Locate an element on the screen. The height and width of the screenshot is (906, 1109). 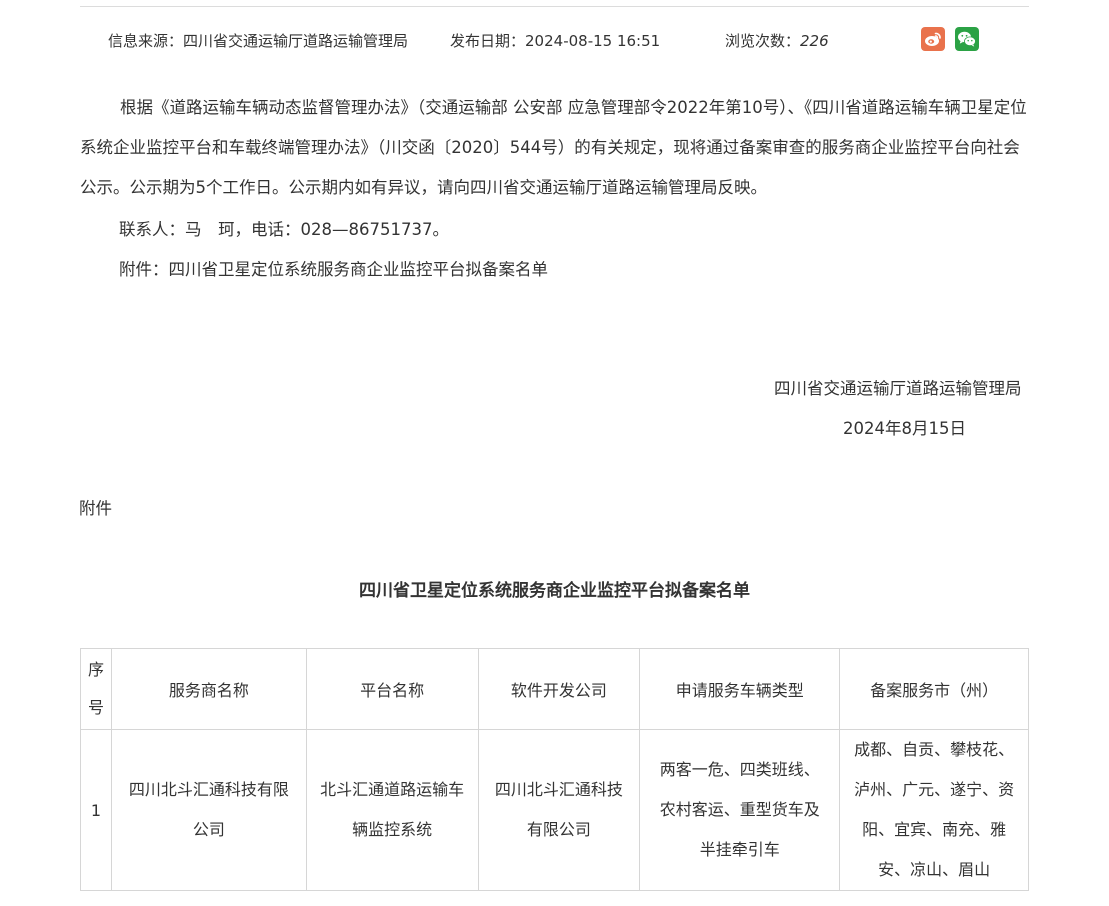
view-count-value: 226 is located at coordinates (814, 41).